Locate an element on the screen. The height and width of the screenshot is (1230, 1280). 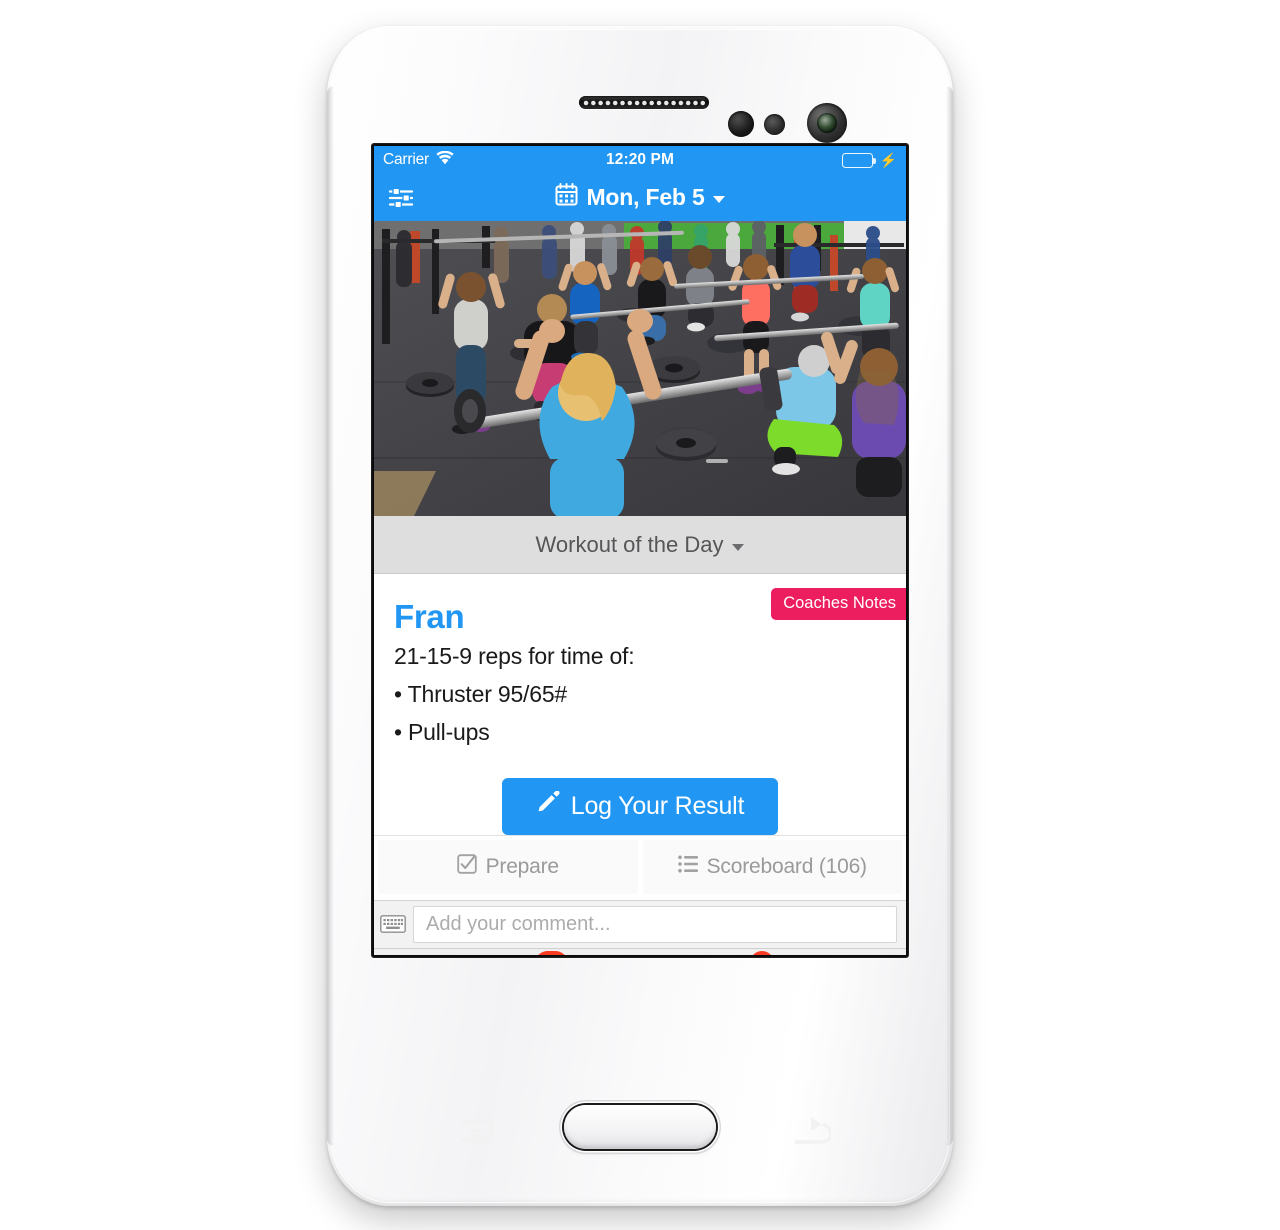
nav-title-label: Mon, Feb 5 is located at coordinates (645, 197).